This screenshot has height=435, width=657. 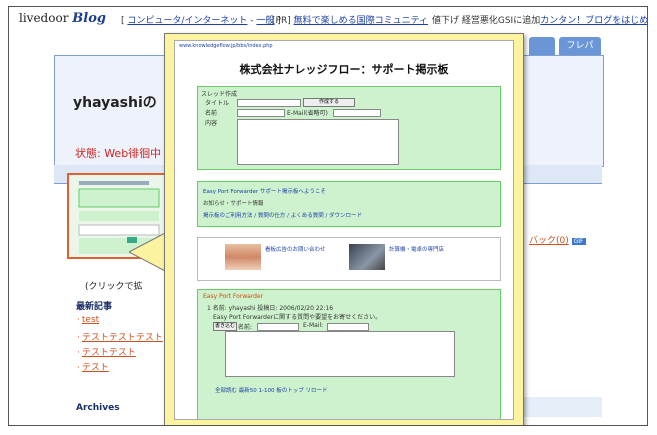 I want to click on board-link: お知らせ・サポート情報, so click(x=233, y=203).